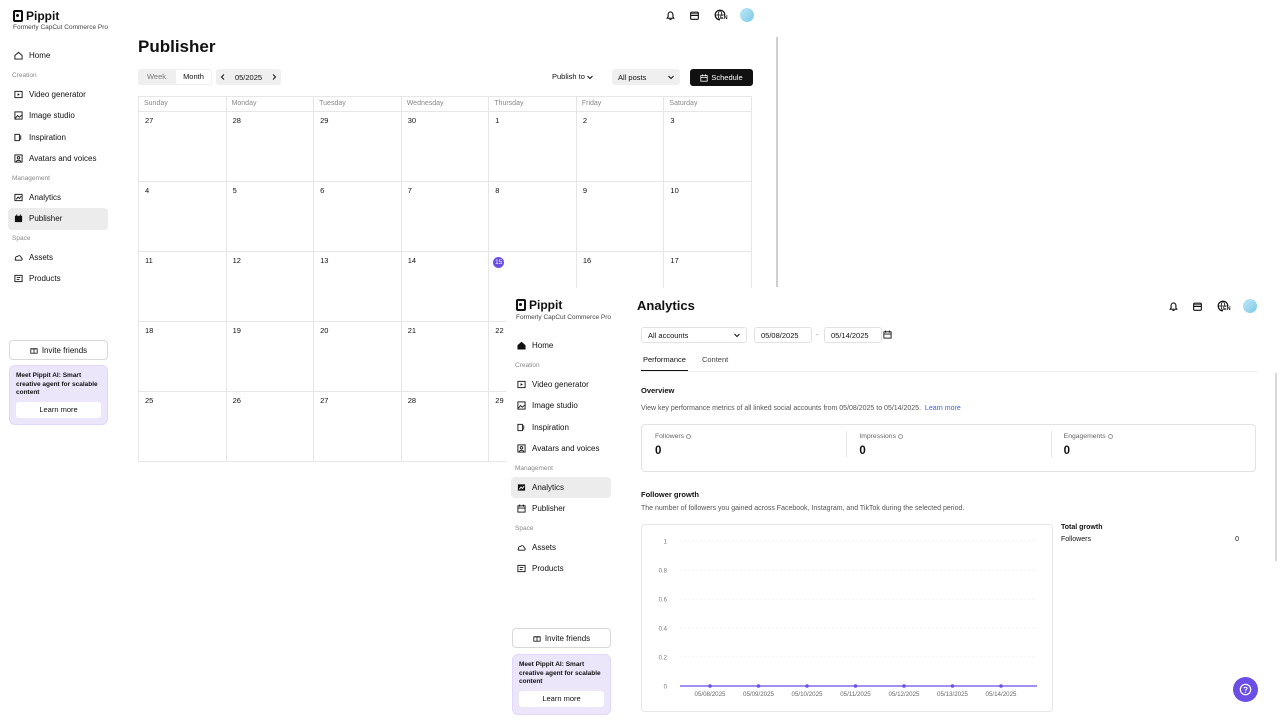 This screenshot has height=720, width=1280. Describe the element at coordinates (671, 77) in the screenshot. I see `chevron-down-icon` at that location.